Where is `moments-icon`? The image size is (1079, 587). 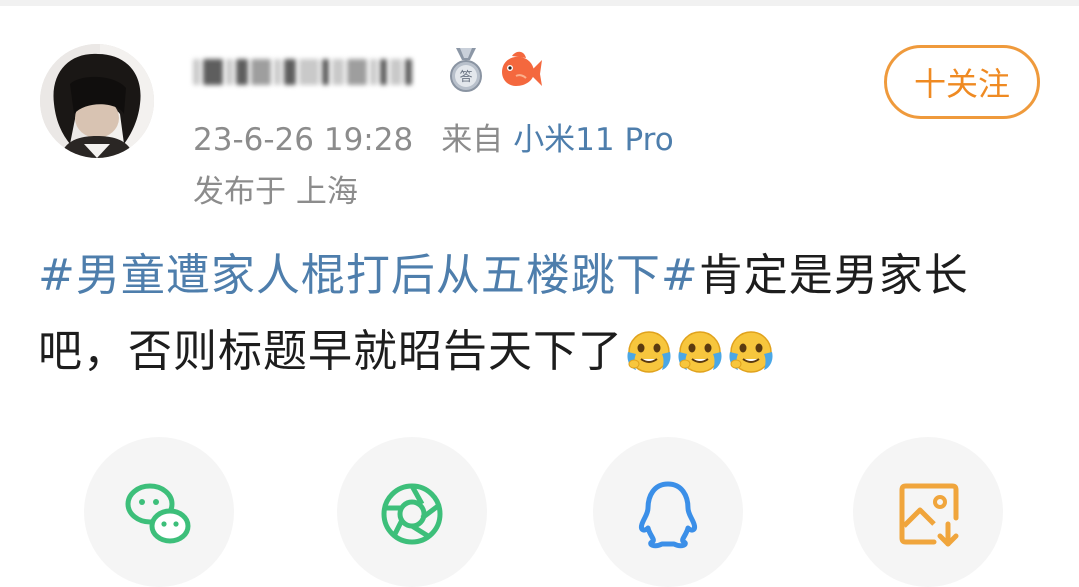
moments-icon is located at coordinates (412, 514).